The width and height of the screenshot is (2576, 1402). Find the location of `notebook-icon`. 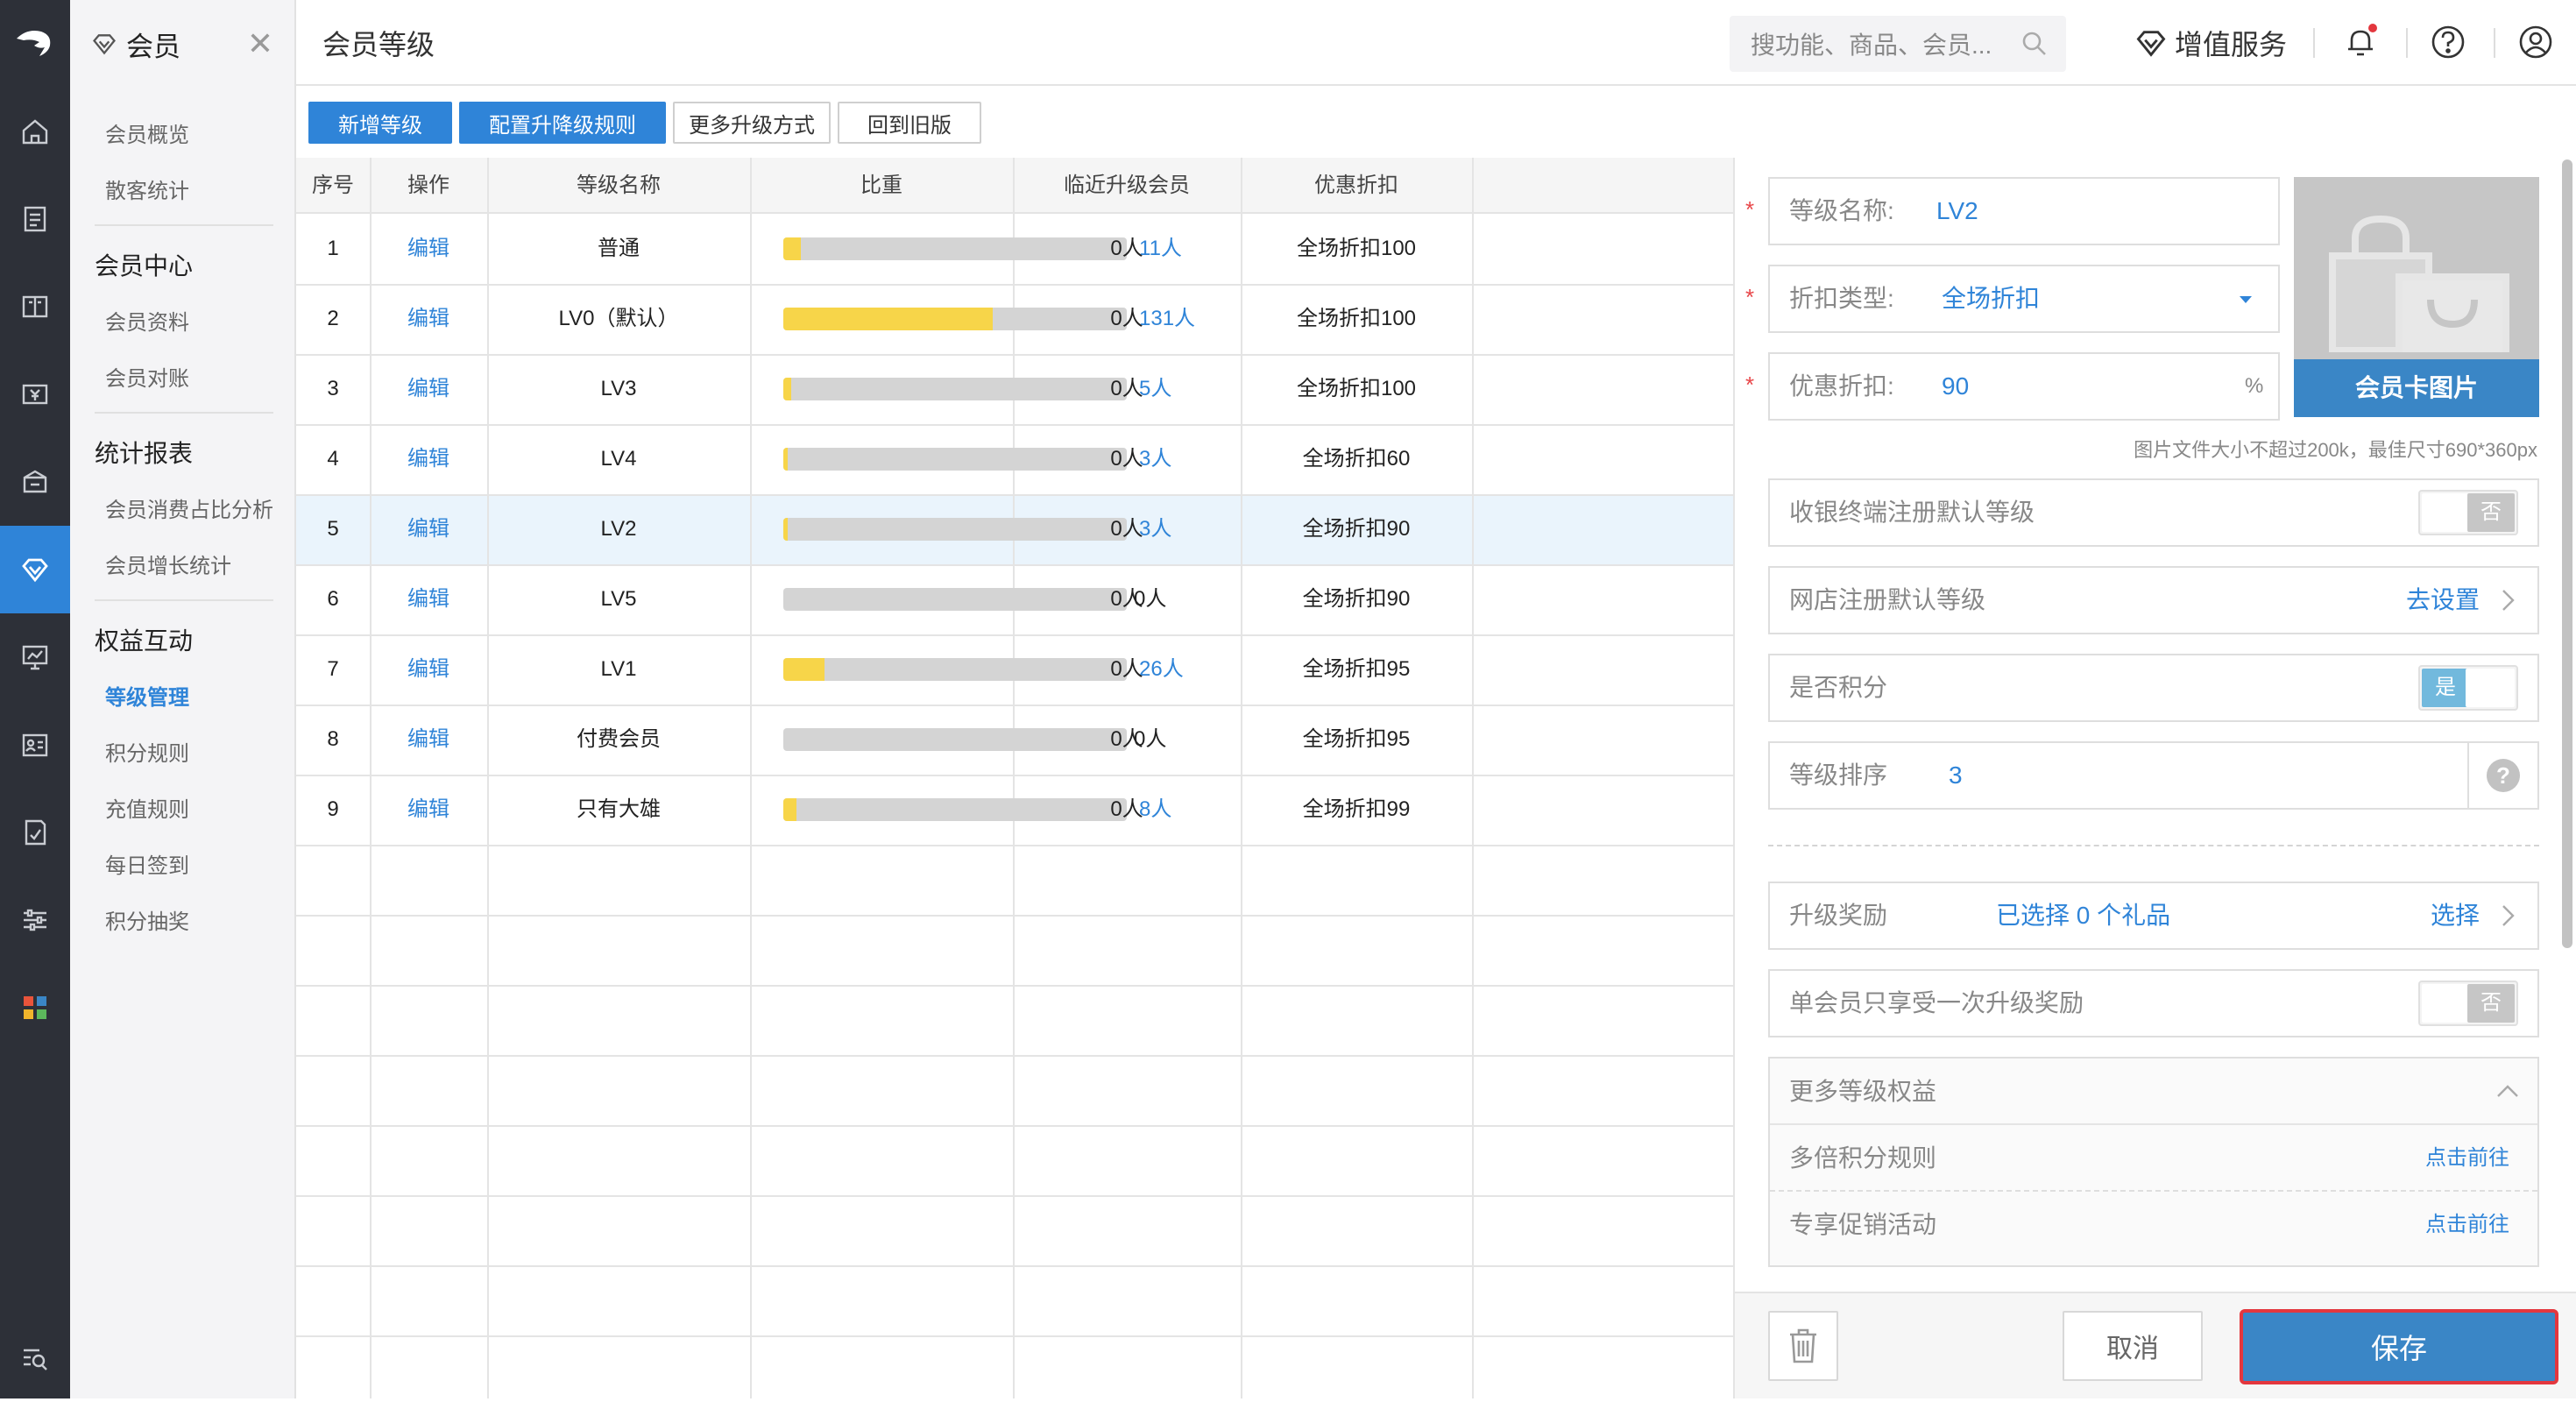

notebook-icon is located at coordinates (35, 219).